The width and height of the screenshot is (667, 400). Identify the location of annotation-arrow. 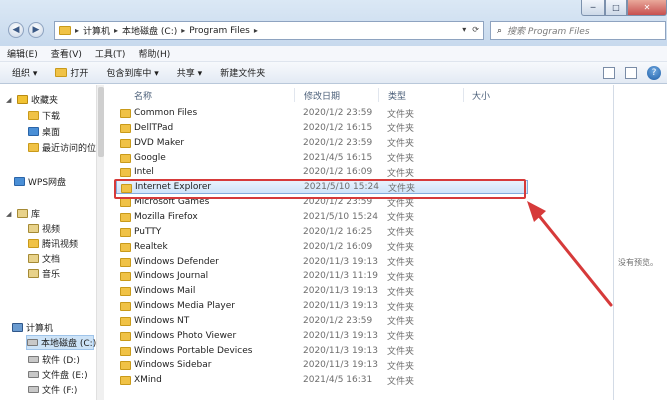
(570, 254).